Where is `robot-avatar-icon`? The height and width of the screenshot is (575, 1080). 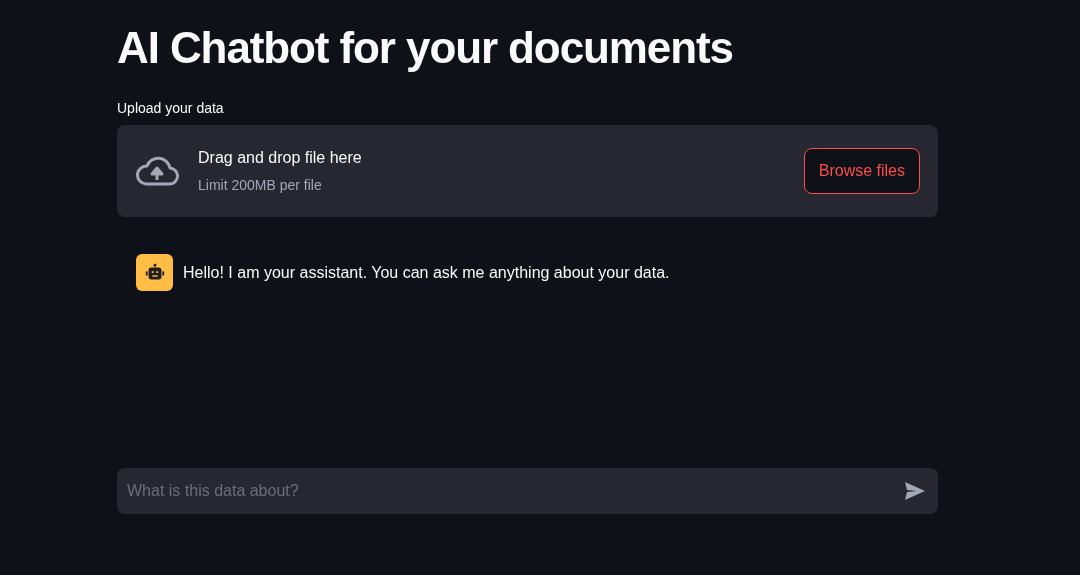
robot-avatar-icon is located at coordinates (154, 272).